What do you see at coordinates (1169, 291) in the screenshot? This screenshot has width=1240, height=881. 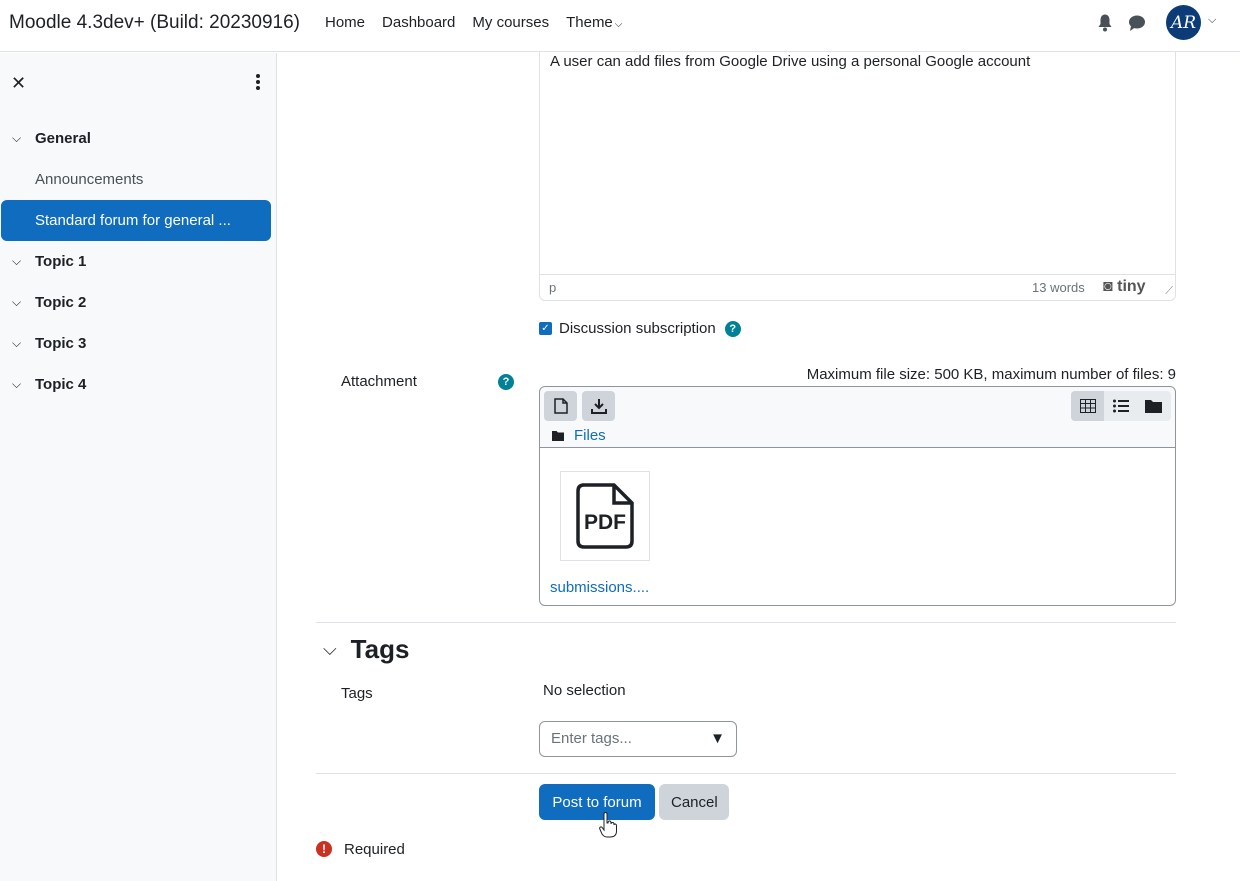 I see `resize-handle-icon: ⟋` at bounding box center [1169, 291].